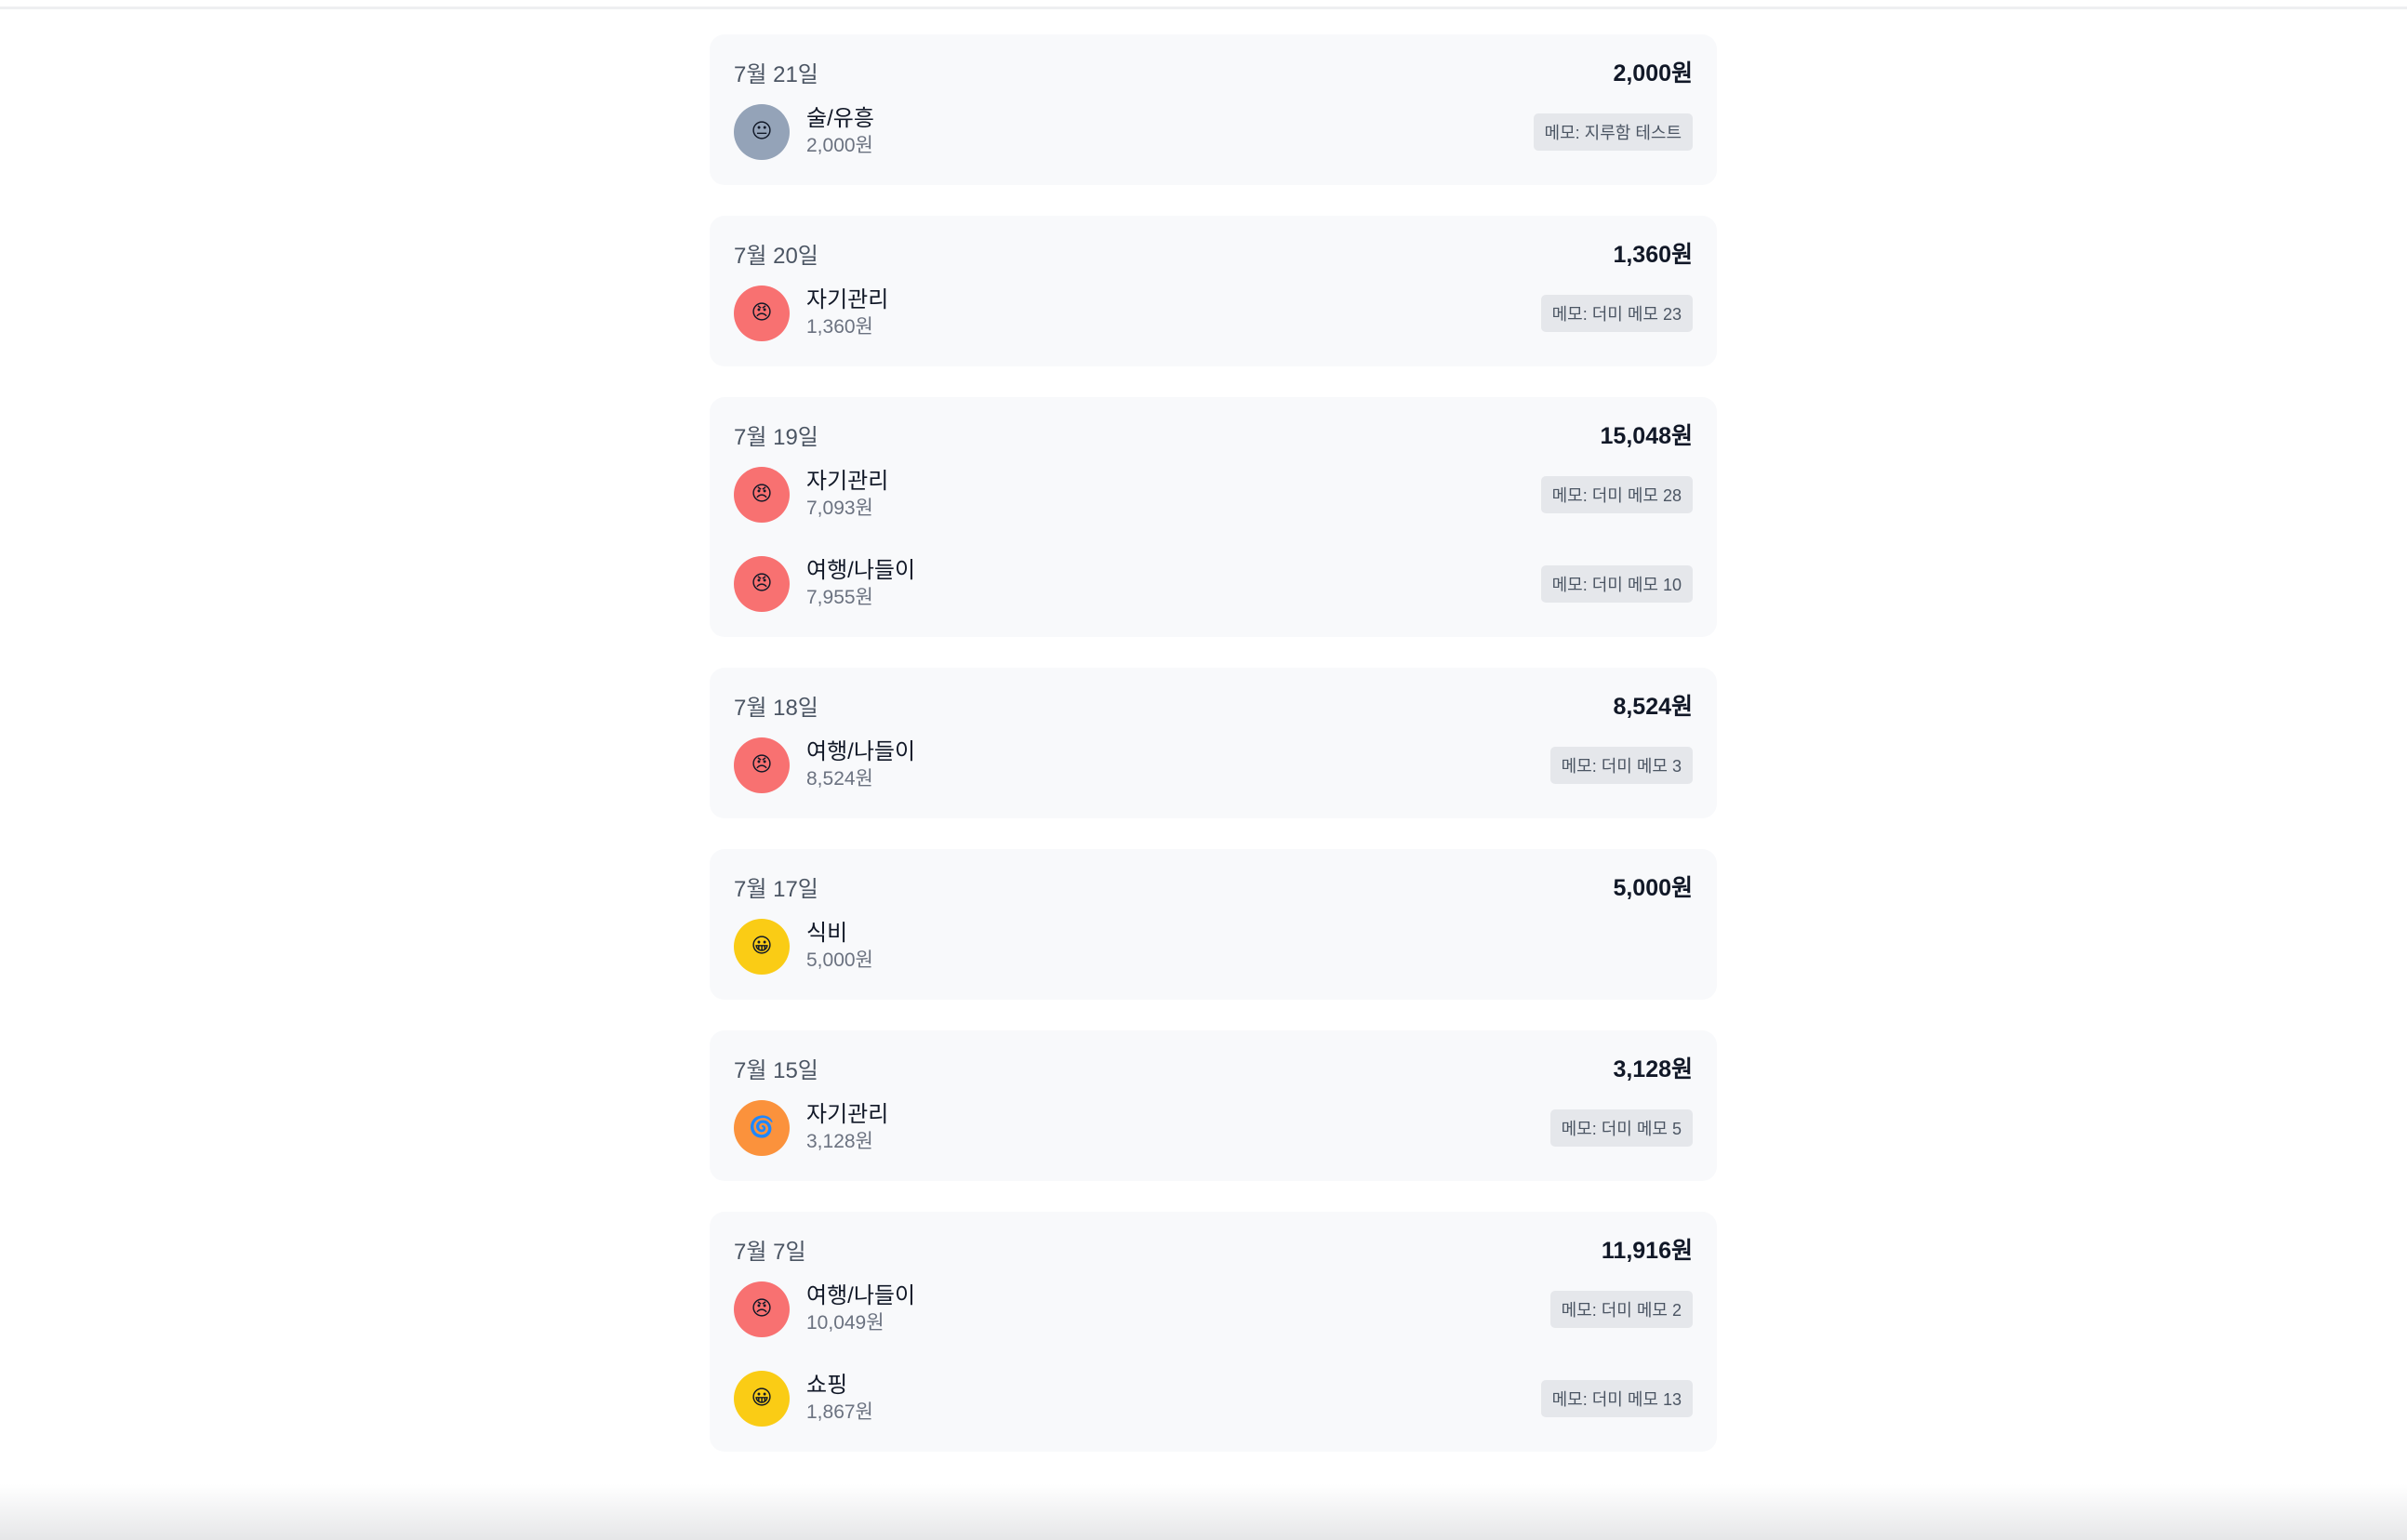 This screenshot has width=2407, height=1540. What do you see at coordinates (839, 597) in the screenshot?
I see `entry-amount: 7,955원` at bounding box center [839, 597].